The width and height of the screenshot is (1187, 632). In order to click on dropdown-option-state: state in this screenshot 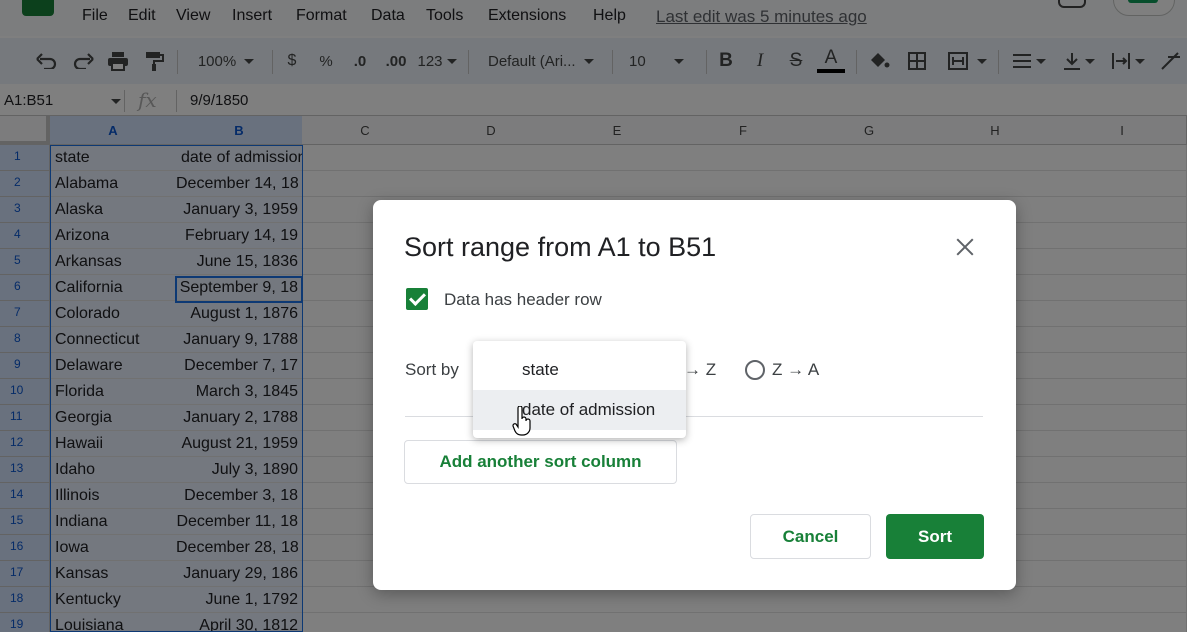, I will do `click(579, 370)`.